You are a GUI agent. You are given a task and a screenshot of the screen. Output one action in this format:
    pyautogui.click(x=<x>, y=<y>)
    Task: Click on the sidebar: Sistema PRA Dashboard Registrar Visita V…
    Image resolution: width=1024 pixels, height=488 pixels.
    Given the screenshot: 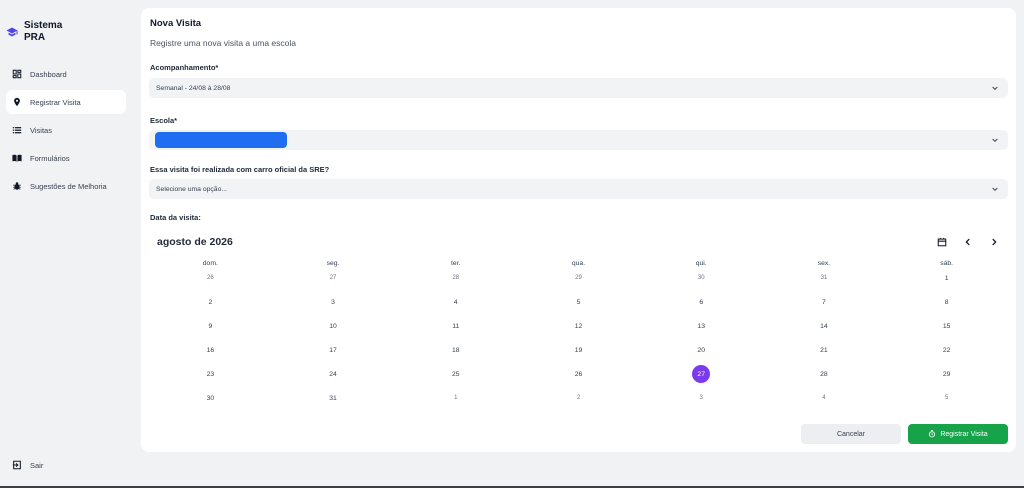 What is the action you would take?
    pyautogui.click(x=67, y=244)
    